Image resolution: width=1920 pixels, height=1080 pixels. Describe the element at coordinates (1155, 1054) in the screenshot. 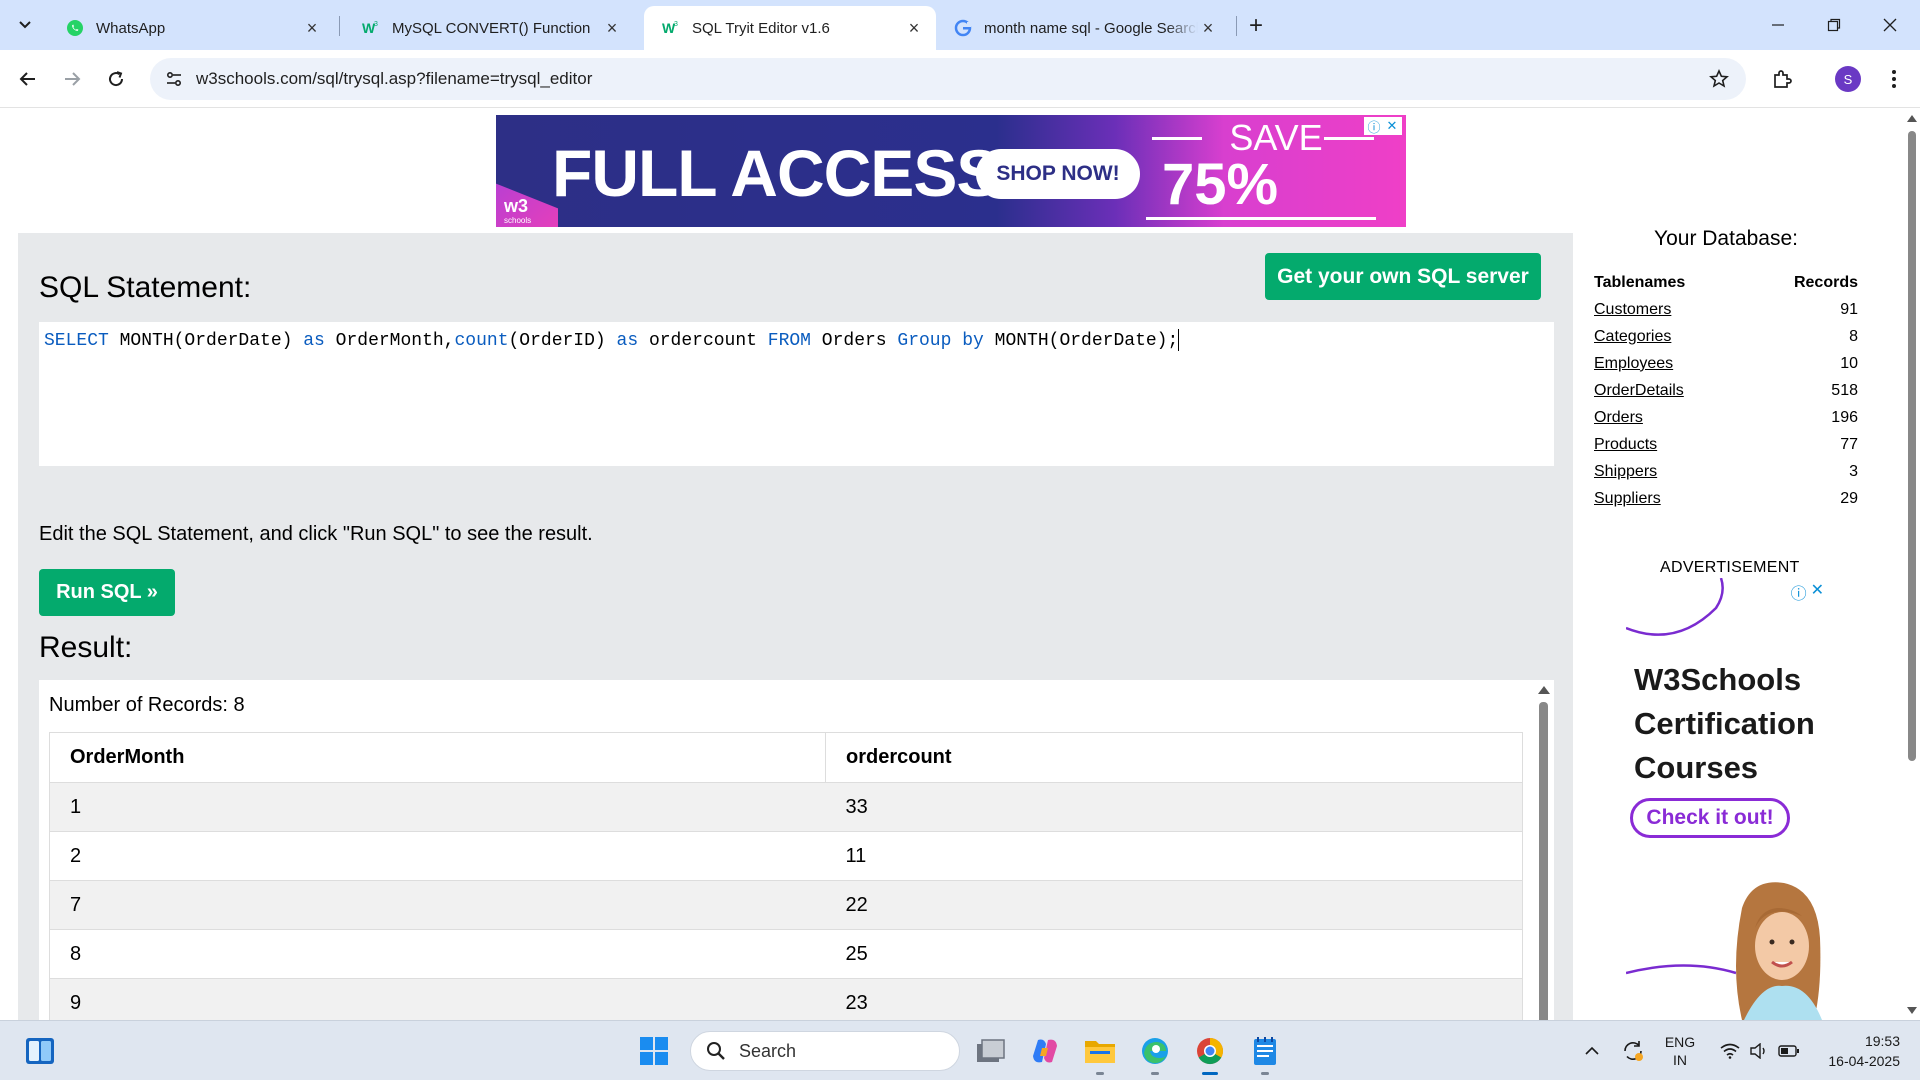

I see `edge-button` at that location.